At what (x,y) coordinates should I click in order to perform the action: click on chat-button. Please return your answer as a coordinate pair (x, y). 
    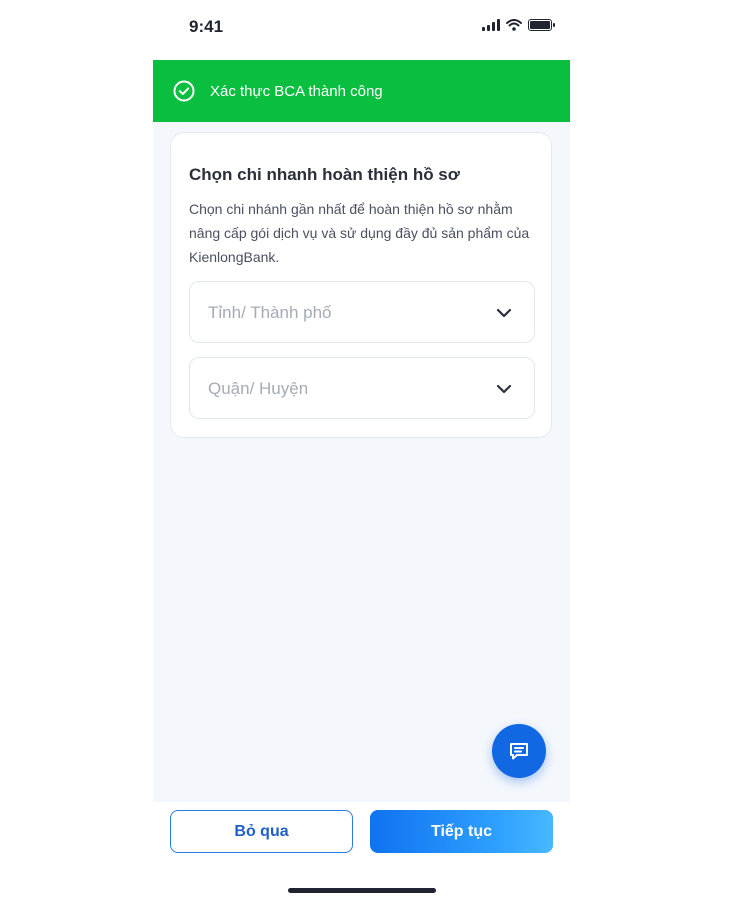
    Looking at the image, I should click on (519, 751).